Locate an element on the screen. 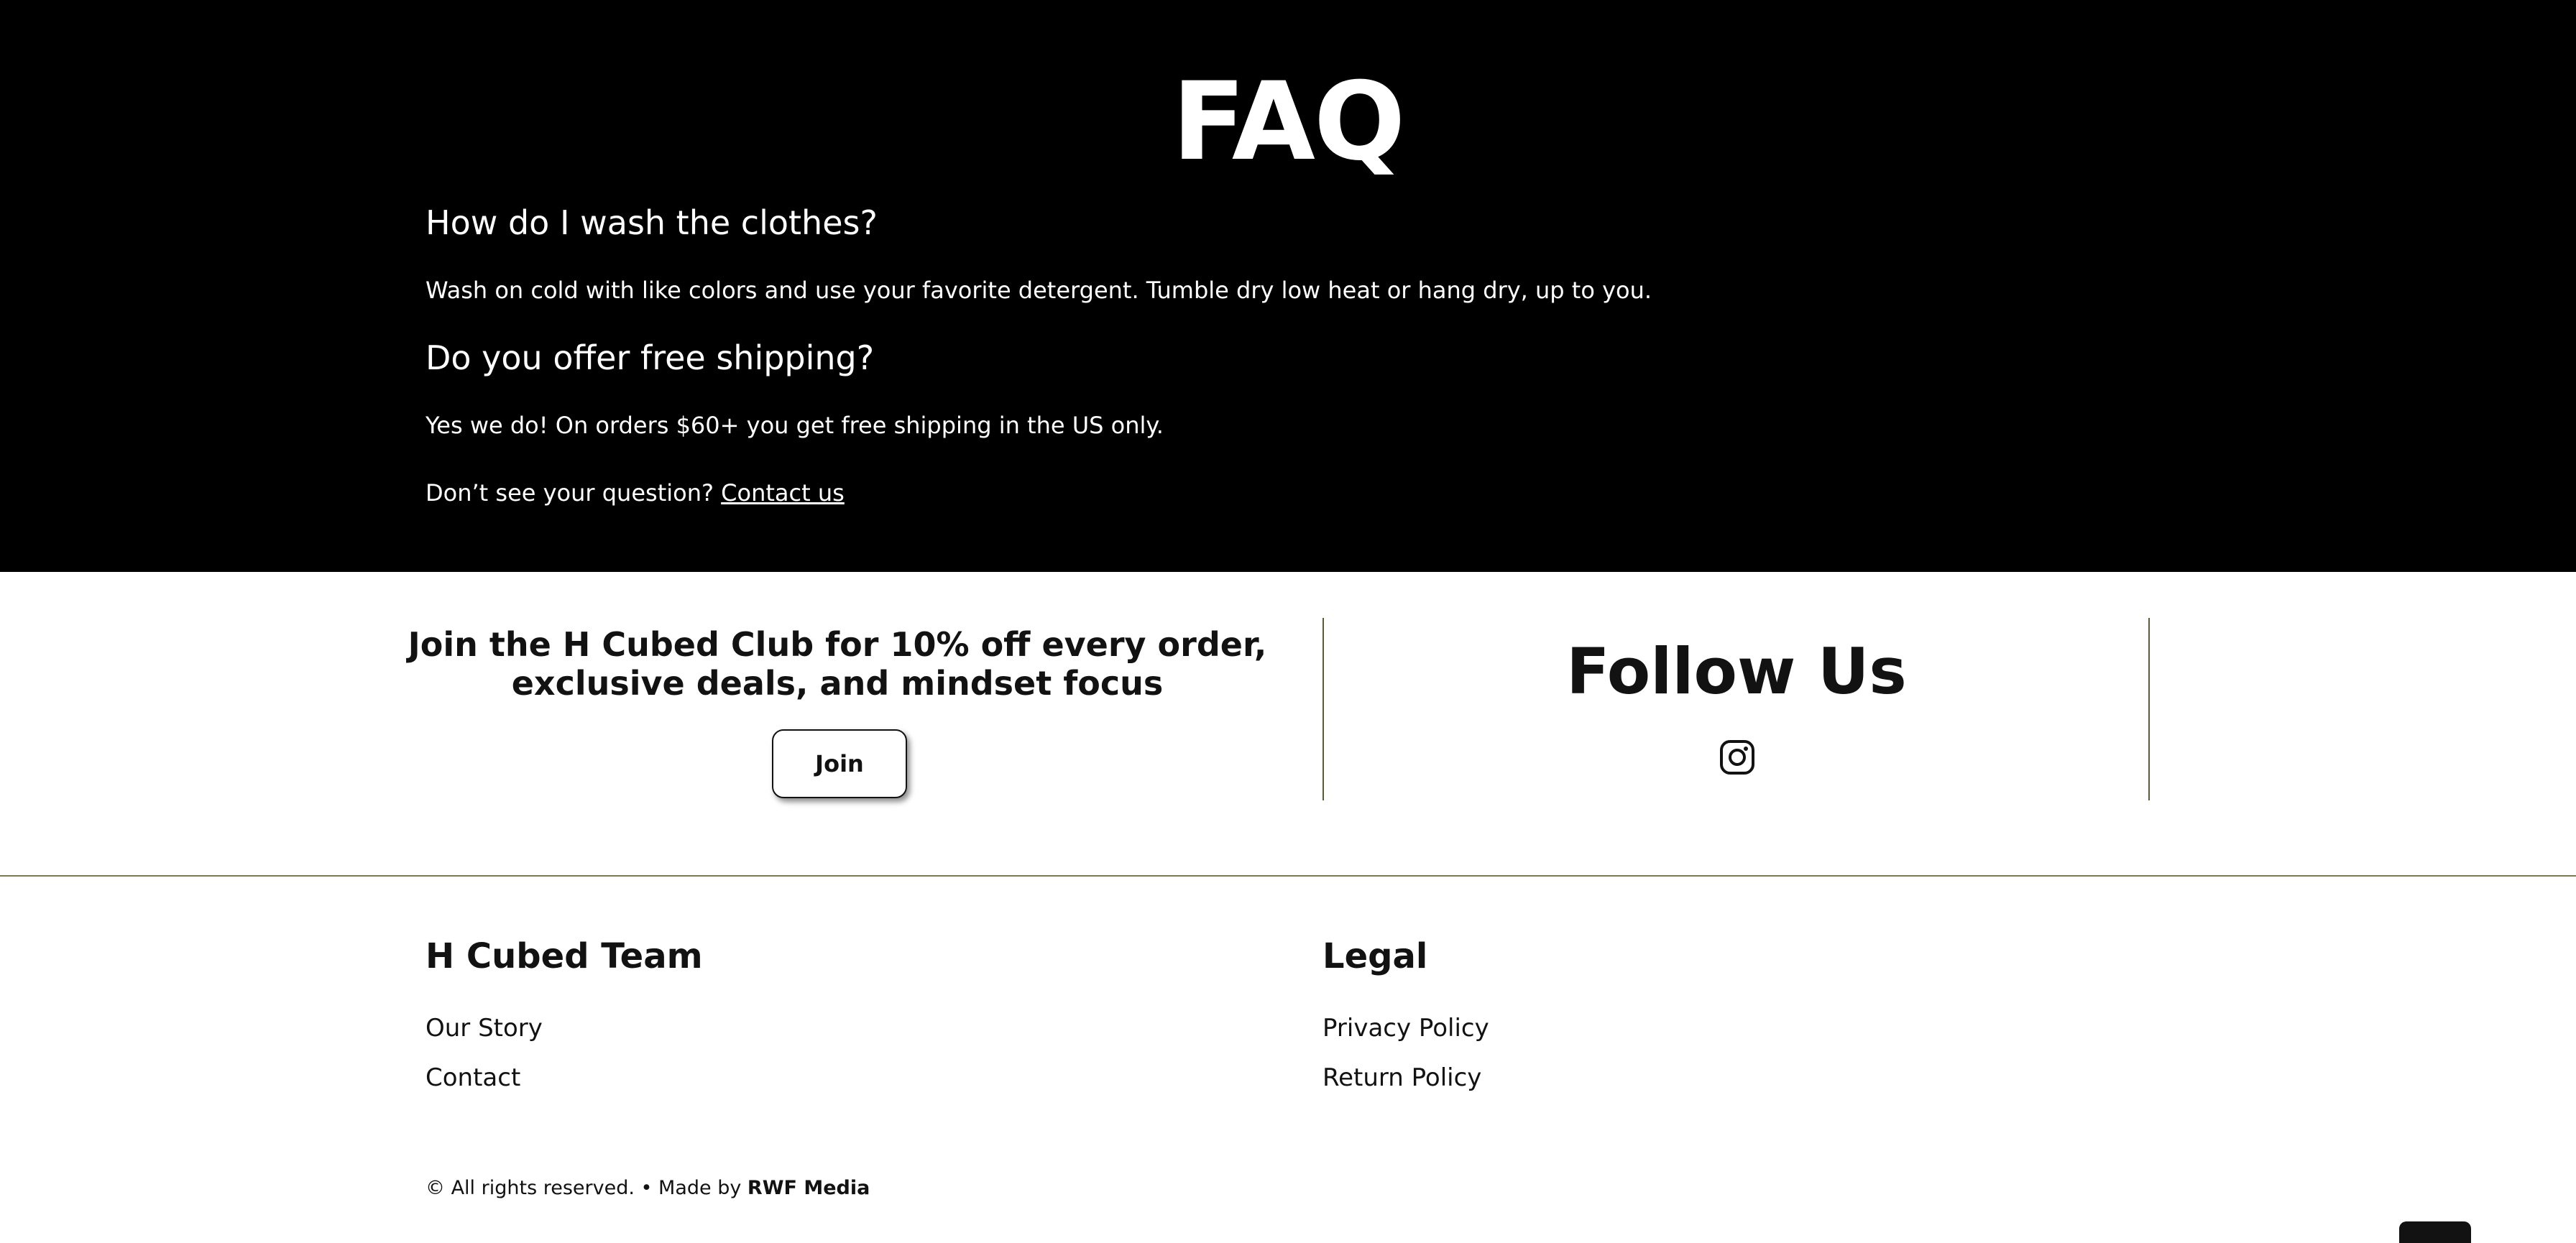 Image resolution: width=2576 pixels, height=1243 pixels. faq-contact-prompt: Don’t see your question? Contact us is located at coordinates (635, 493).